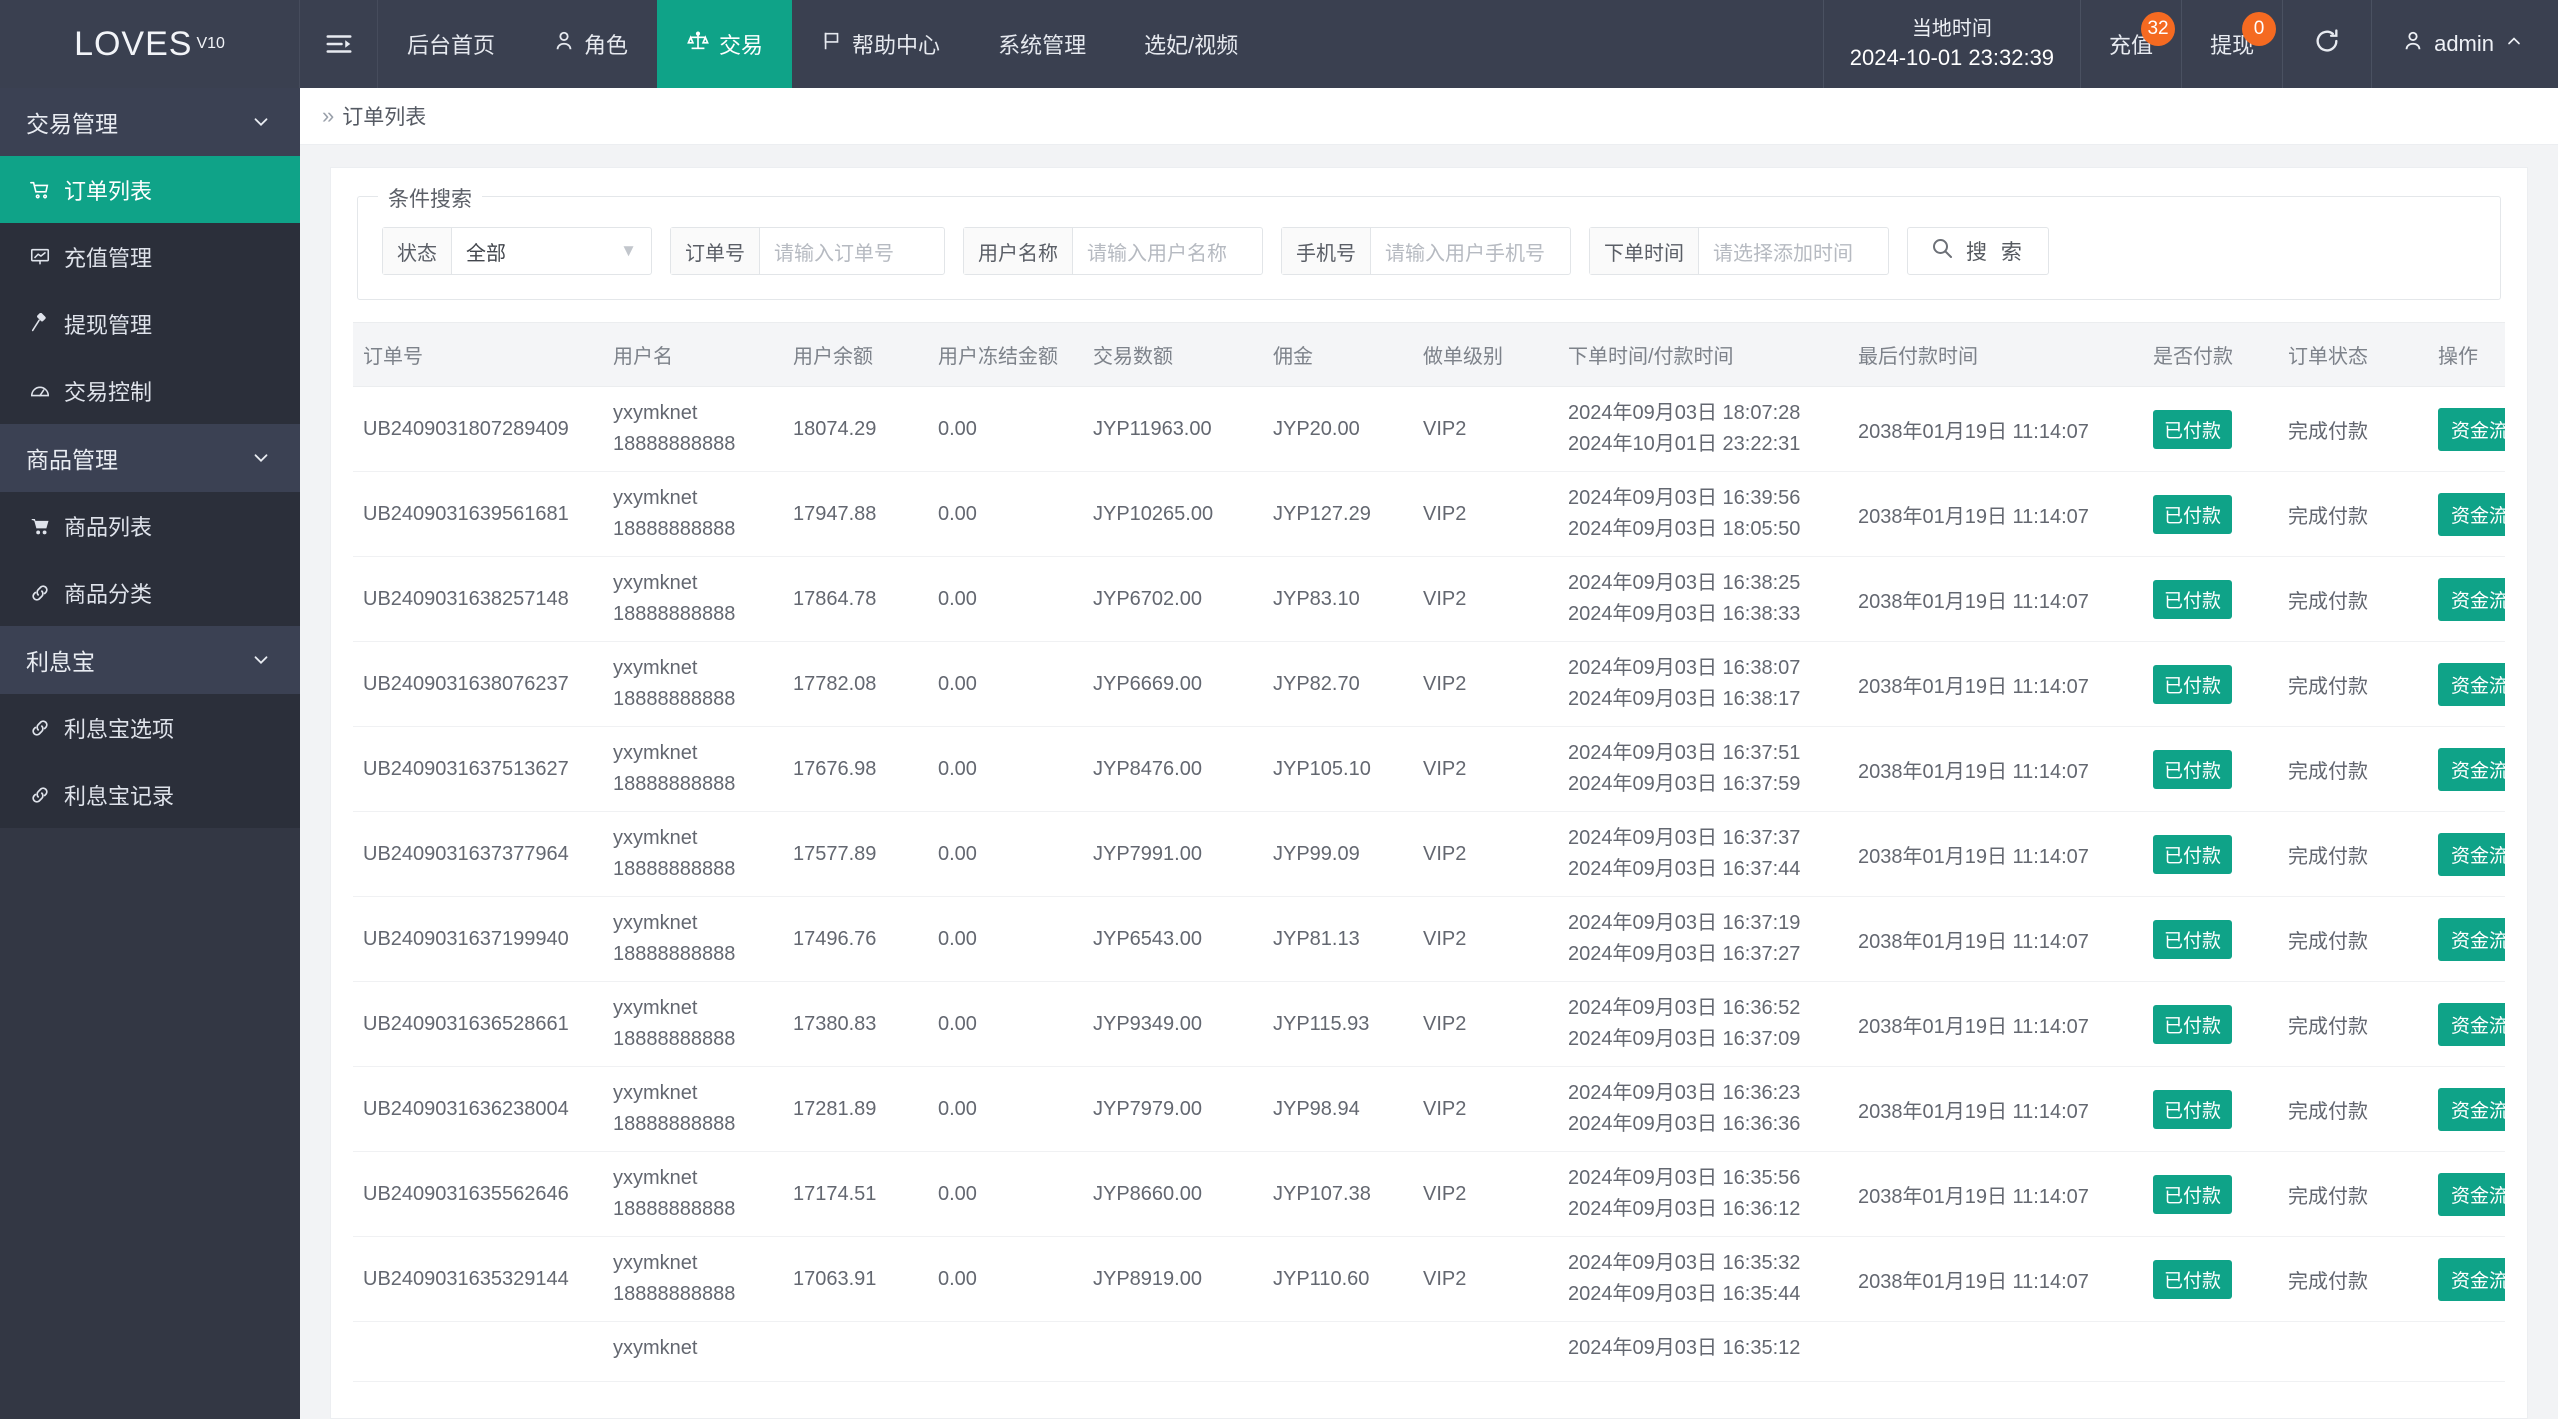  Describe the element at coordinates (693, 1279) in the screenshot. I see `cell-user: yxymknet 18888888888` at that location.